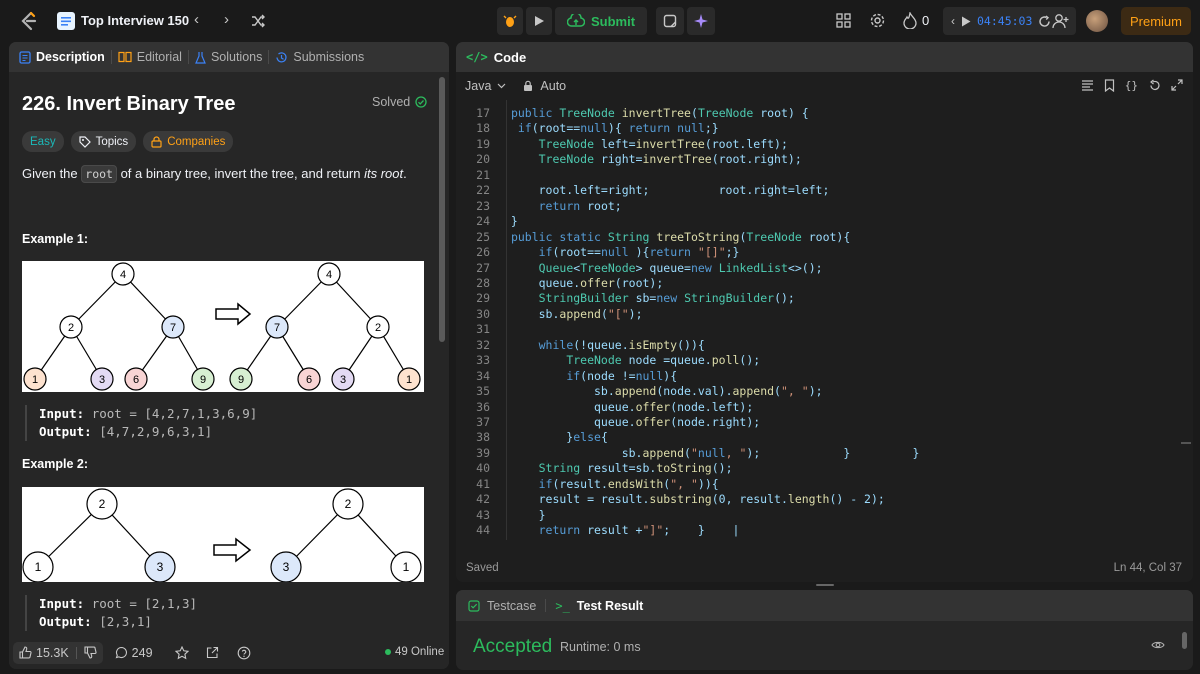 The height and width of the screenshot is (674, 1200). What do you see at coordinates (506, 320) in the screenshot?
I see `editor-indent-guide` at bounding box center [506, 320].